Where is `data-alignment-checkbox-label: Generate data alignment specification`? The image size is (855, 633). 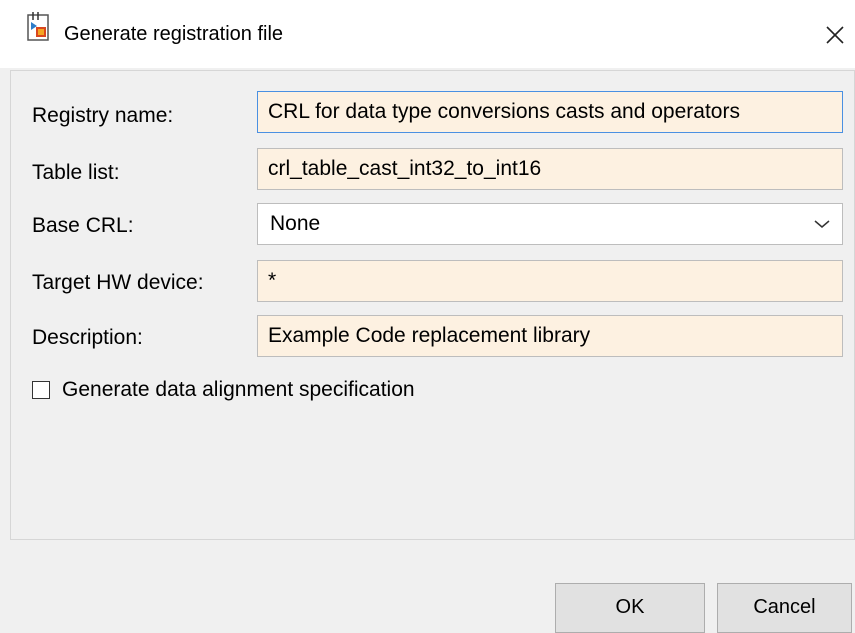 data-alignment-checkbox-label: Generate data alignment specification is located at coordinates (238, 389).